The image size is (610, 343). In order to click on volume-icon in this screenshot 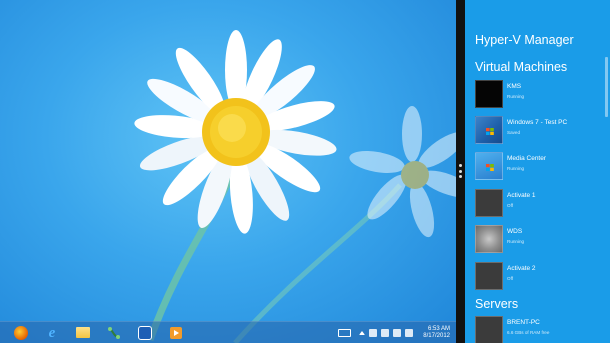, I will do `click(409, 332)`.